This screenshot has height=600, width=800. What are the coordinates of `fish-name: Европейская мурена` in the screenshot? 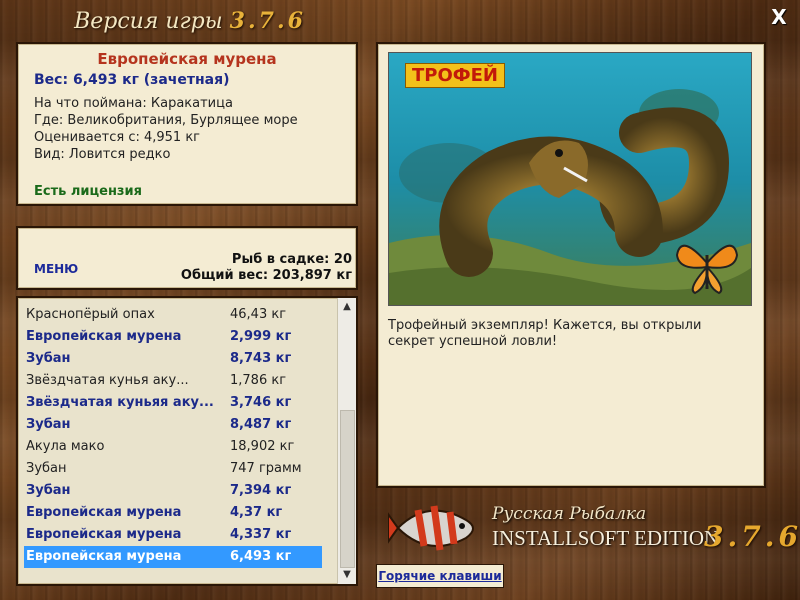 It's located at (187, 59).